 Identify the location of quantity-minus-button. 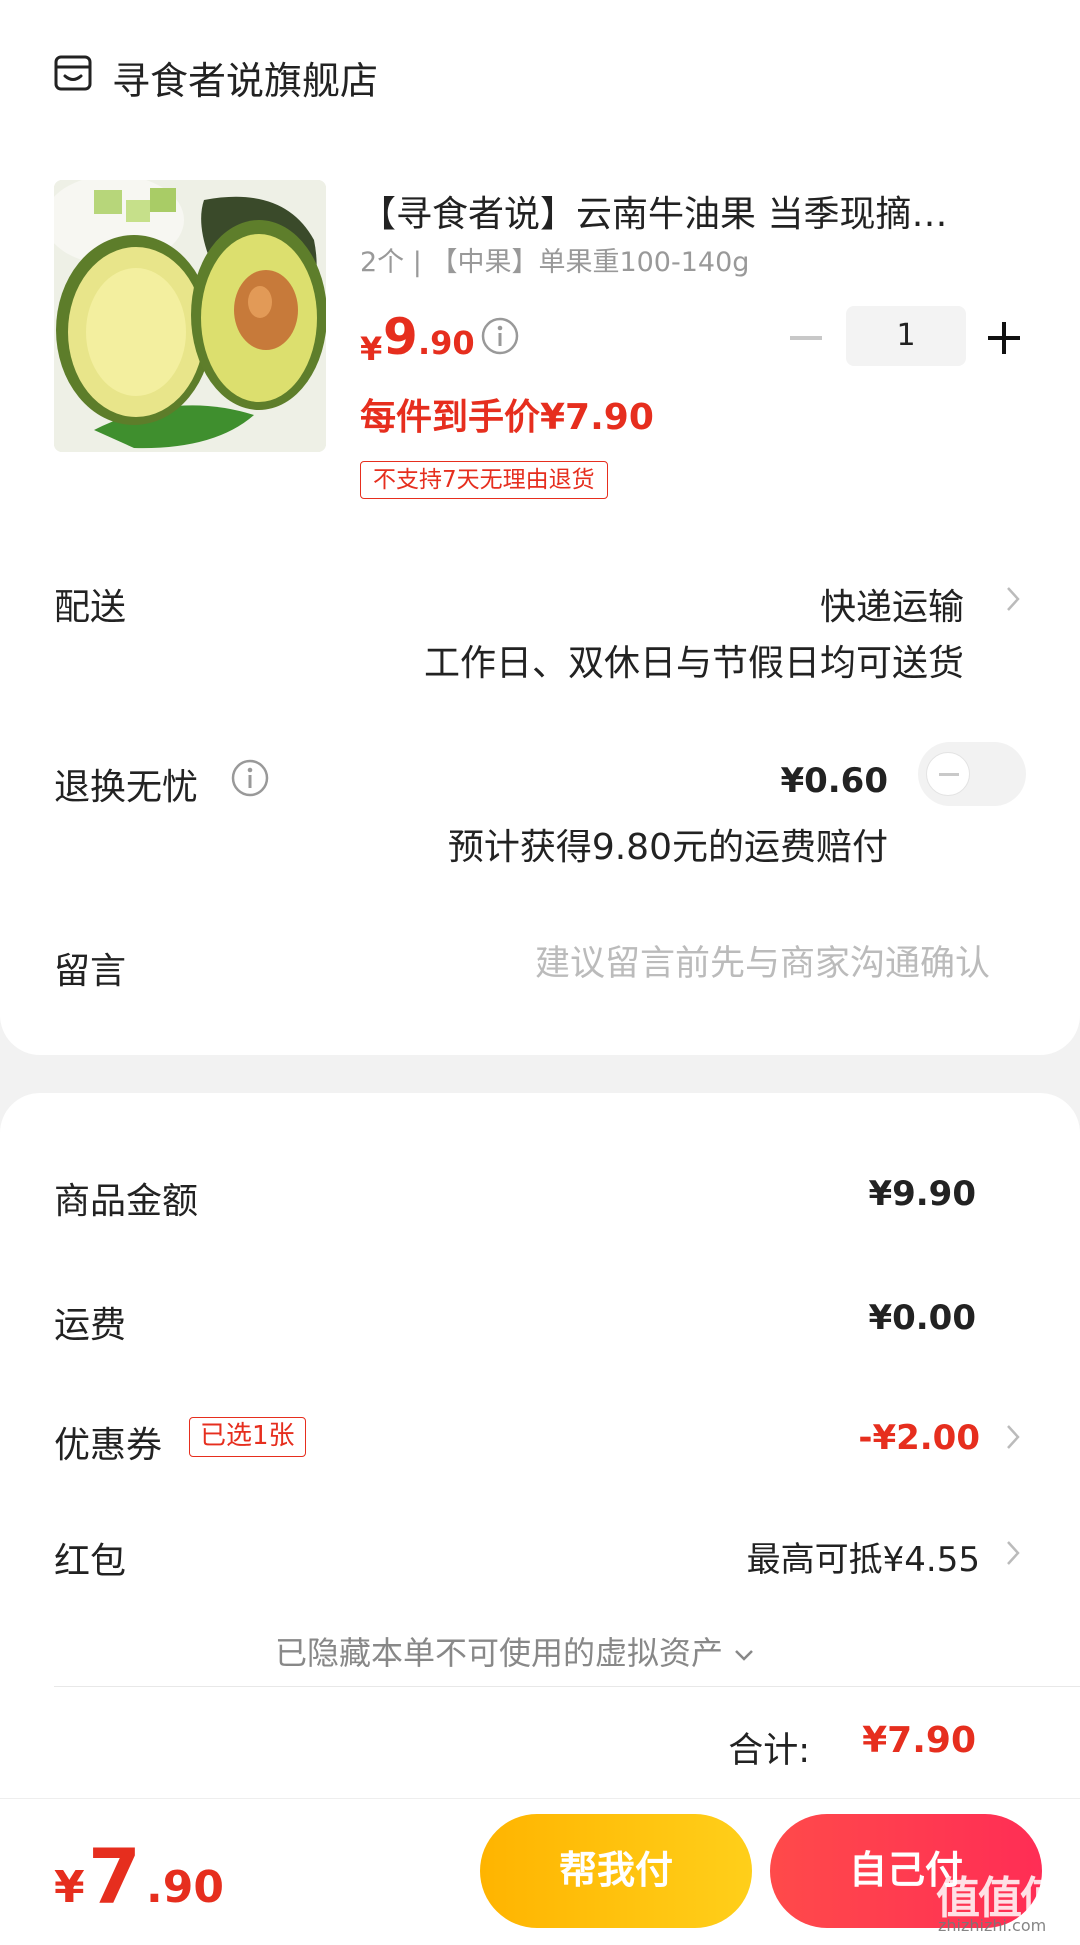
(806, 338).